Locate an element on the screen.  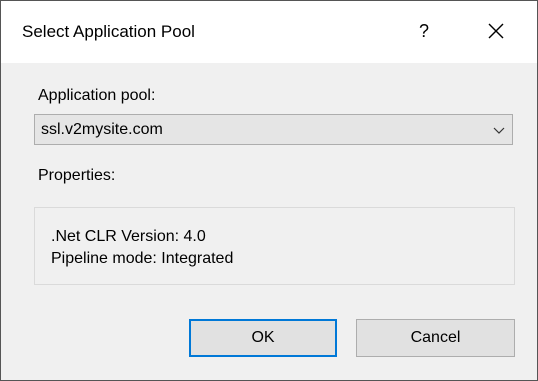
pipeline-mode-text: Pipeline mode: Integrated is located at coordinates (142, 258).